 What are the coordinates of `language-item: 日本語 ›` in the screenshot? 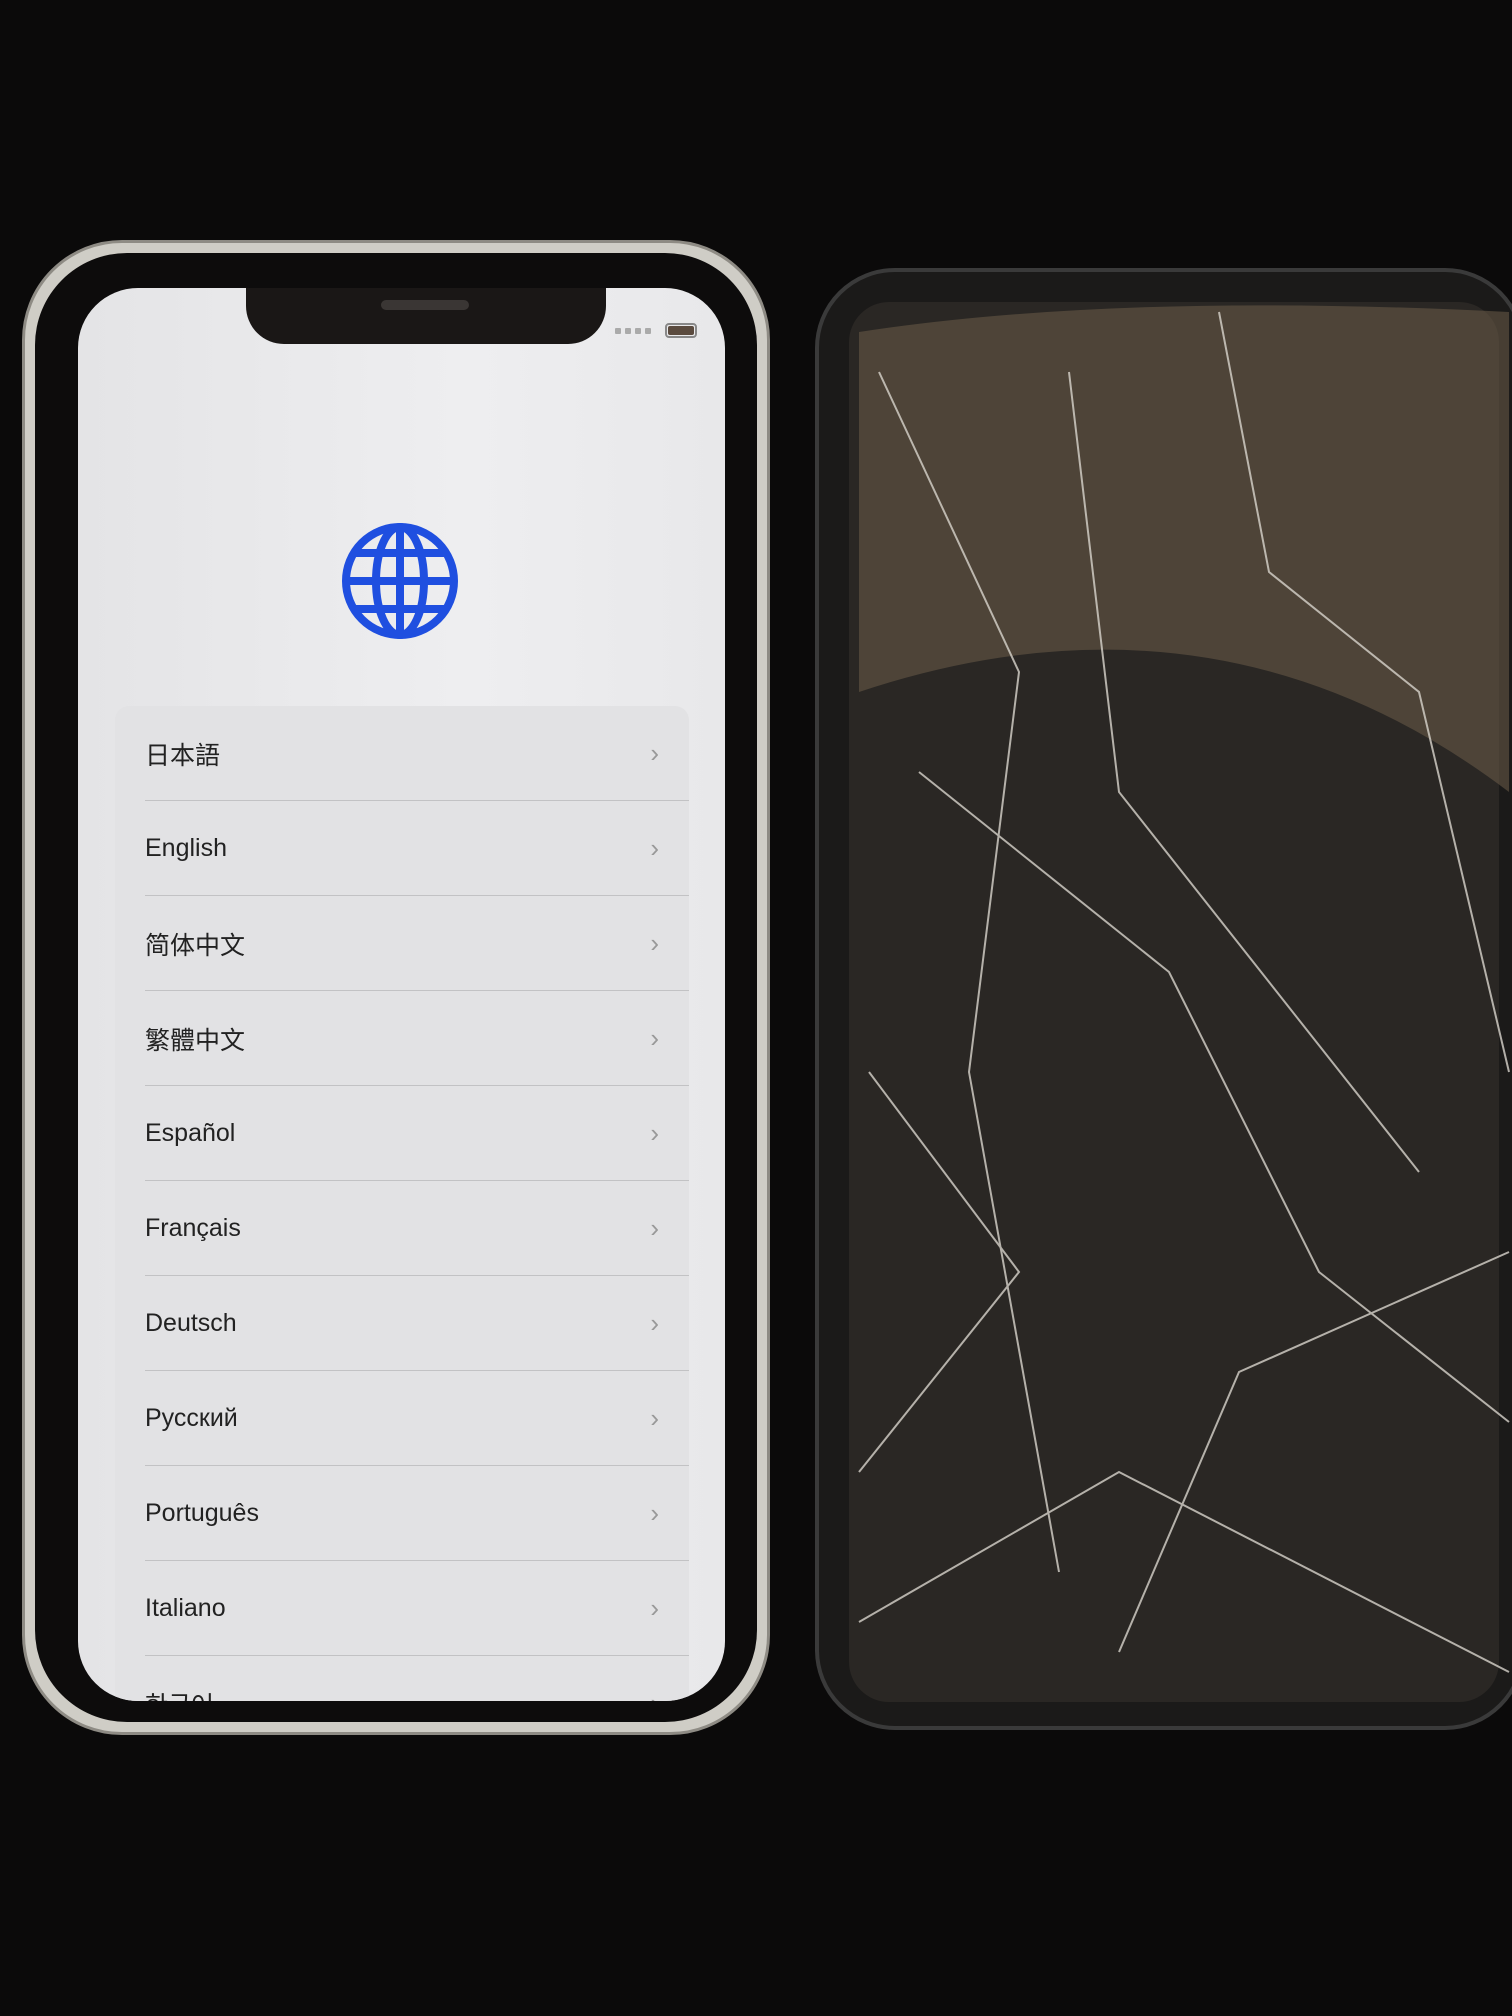 It's located at (402, 753).